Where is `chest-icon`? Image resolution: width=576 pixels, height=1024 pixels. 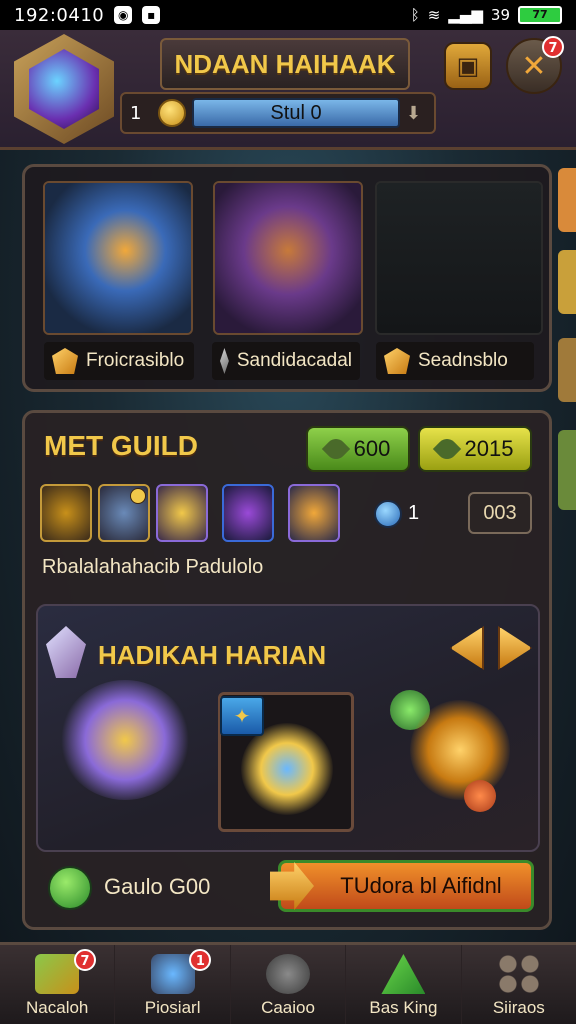 chest-icon is located at coordinates (57, 974).